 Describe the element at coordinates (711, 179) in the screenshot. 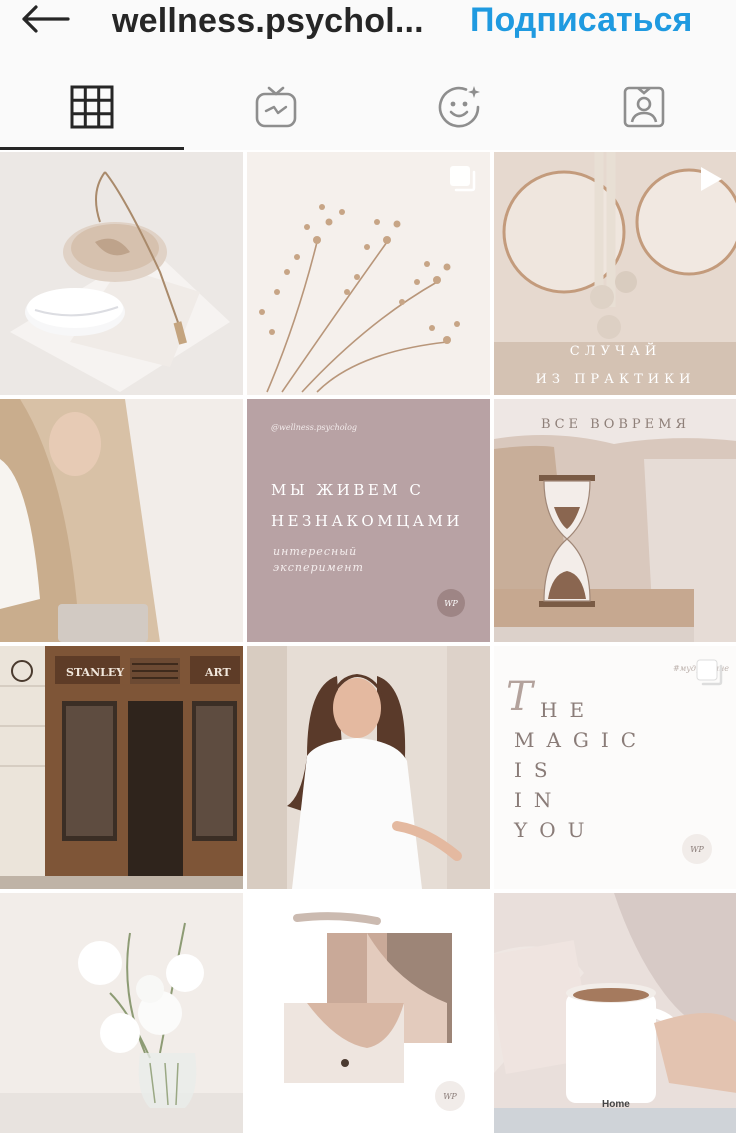

I see `play-icon` at that location.